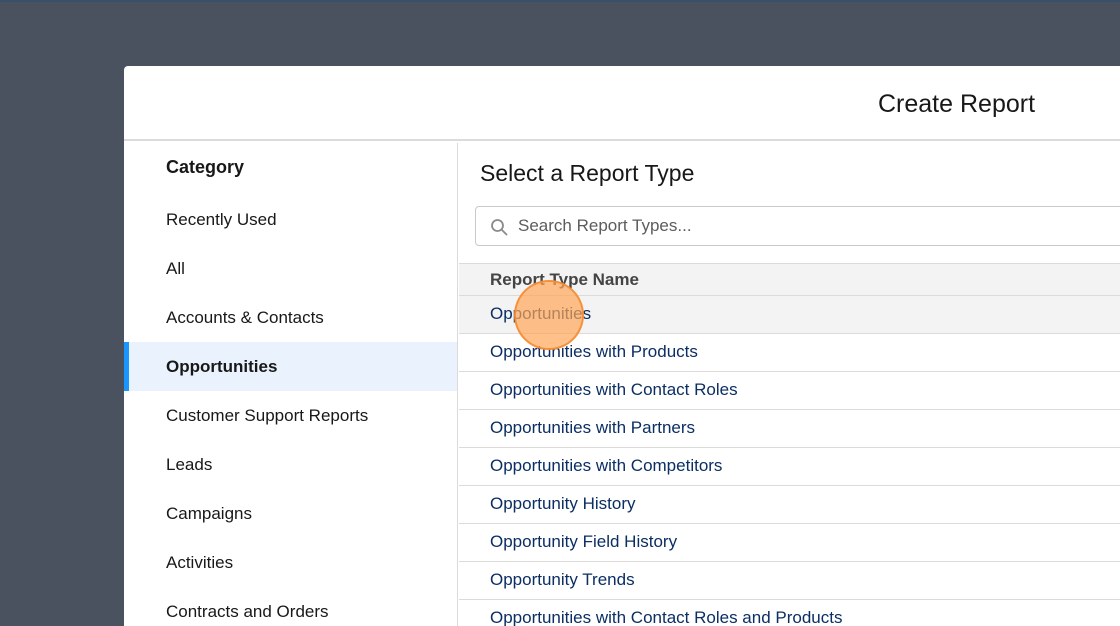 Image resolution: width=1120 pixels, height=626 pixels. What do you see at coordinates (606, 466) in the screenshot?
I see `report-type-link: Opportunities with Competitors` at bounding box center [606, 466].